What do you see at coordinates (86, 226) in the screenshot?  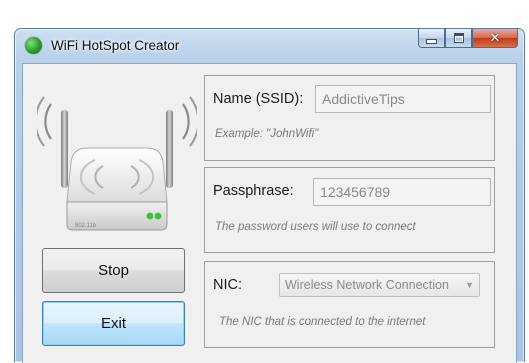 I see `router-model-text: 802.11b` at bounding box center [86, 226].